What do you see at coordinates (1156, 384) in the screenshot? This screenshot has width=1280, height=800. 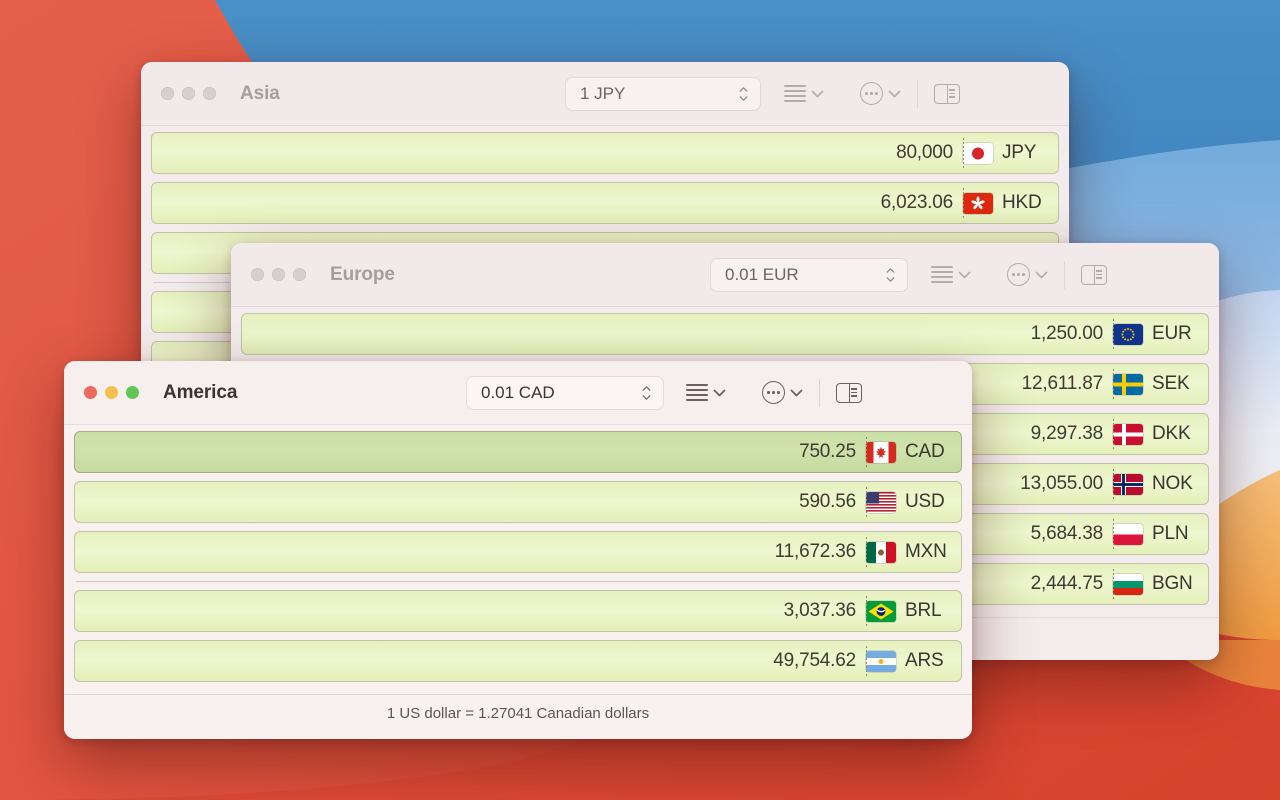 I see `currency-flag-group: SEK` at bounding box center [1156, 384].